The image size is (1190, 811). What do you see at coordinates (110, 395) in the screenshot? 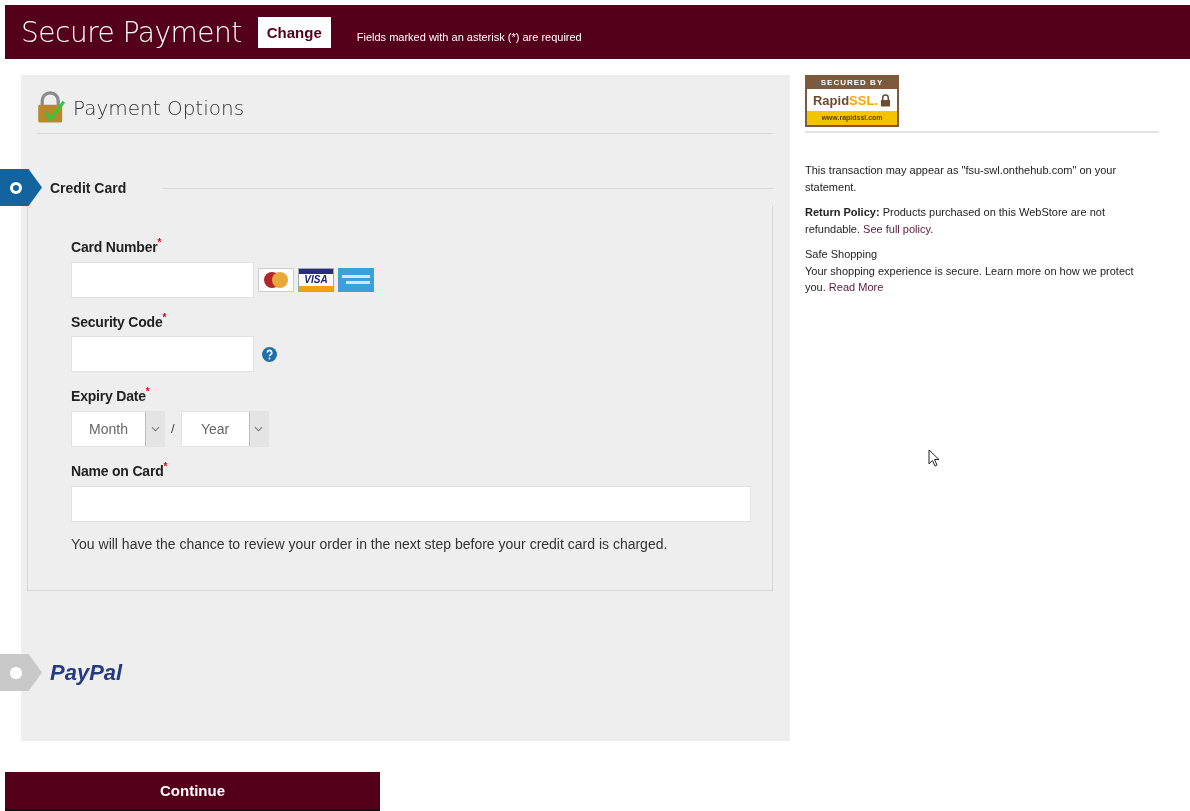
I see `field-label: Expiry Date$^{*}$` at bounding box center [110, 395].